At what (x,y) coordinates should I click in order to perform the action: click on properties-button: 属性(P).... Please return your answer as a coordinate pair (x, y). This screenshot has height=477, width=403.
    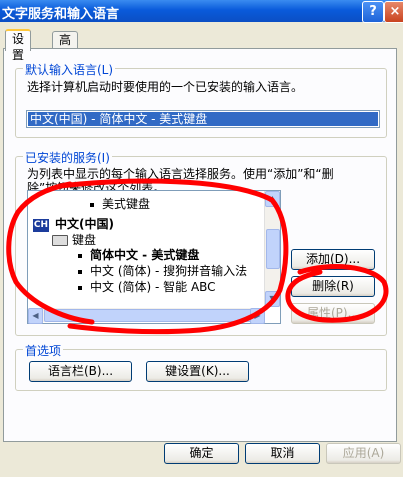
    Looking at the image, I should click on (333, 313).